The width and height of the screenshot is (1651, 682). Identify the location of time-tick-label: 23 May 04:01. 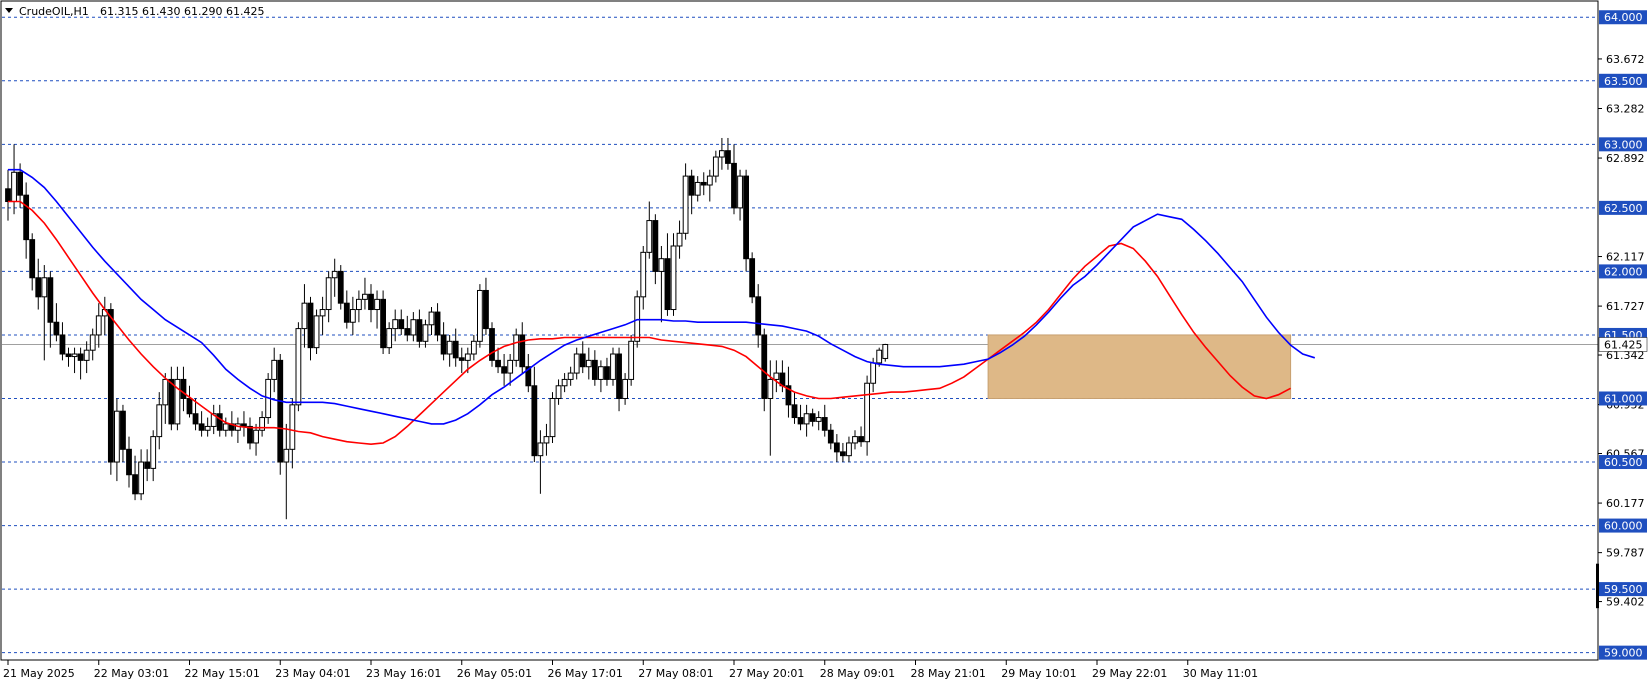
(312, 673).